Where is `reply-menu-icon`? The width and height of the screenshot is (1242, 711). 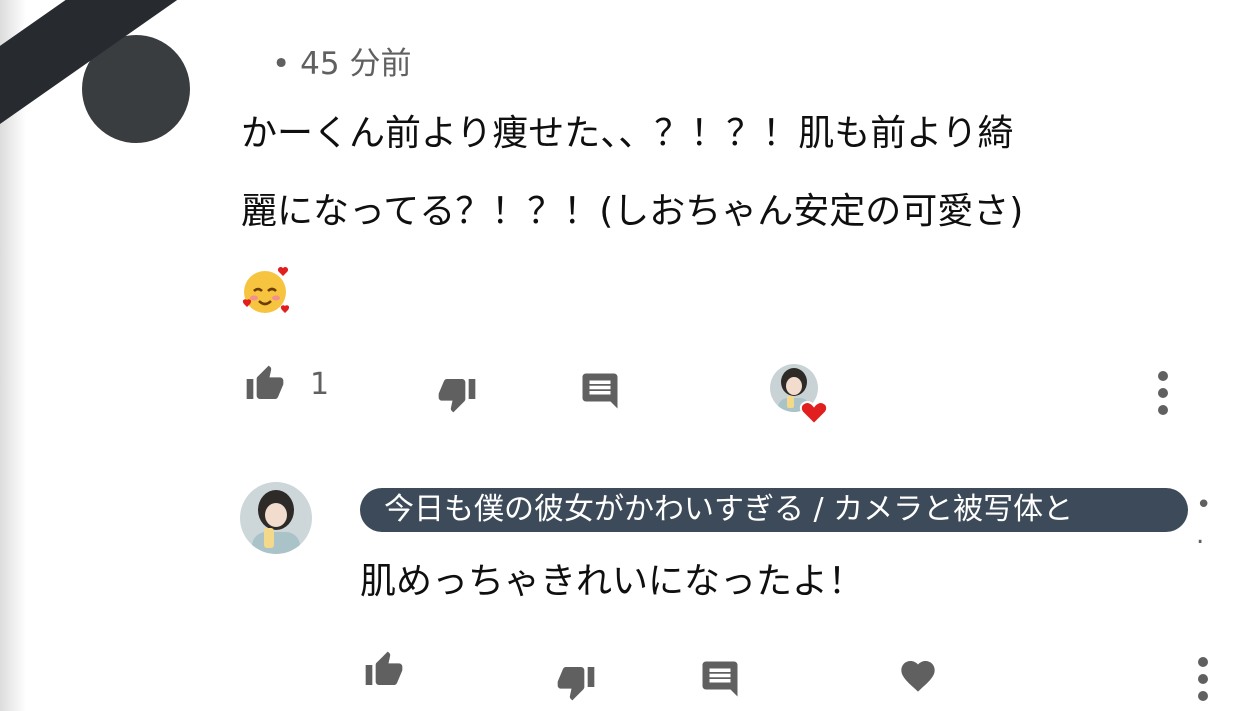 reply-menu-icon is located at coordinates (1203, 679).